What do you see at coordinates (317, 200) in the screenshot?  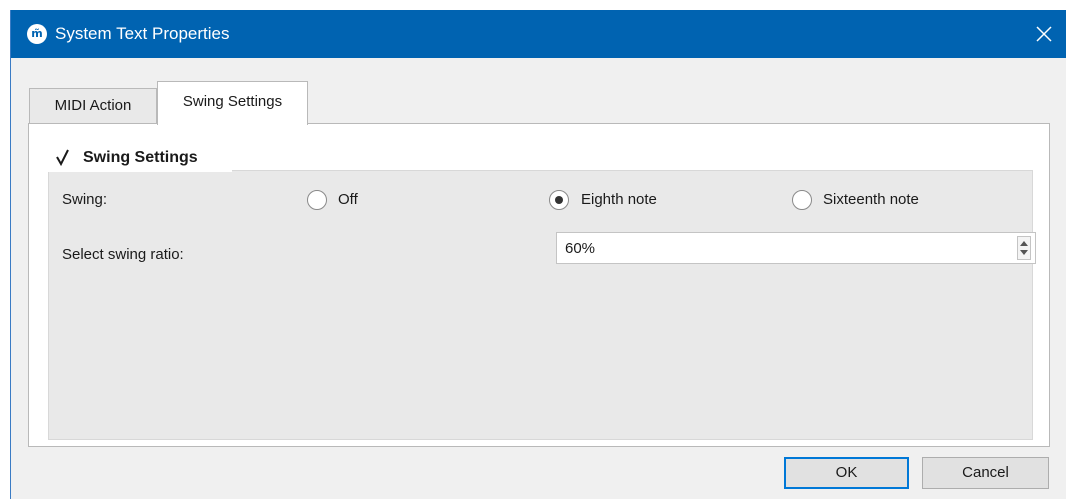 I see `radio-off` at bounding box center [317, 200].